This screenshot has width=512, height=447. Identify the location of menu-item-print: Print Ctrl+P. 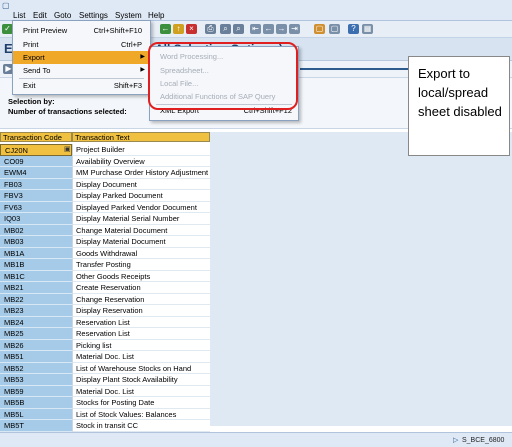
(81, 44).